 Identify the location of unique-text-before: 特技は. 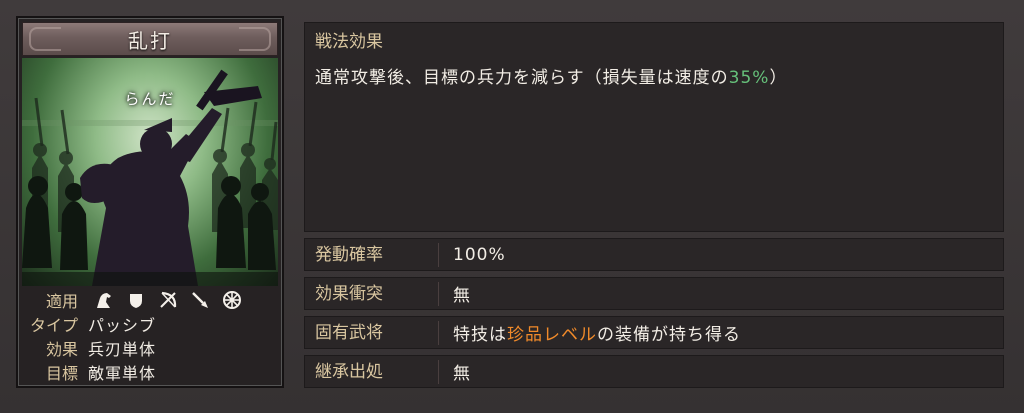
(480, 335).